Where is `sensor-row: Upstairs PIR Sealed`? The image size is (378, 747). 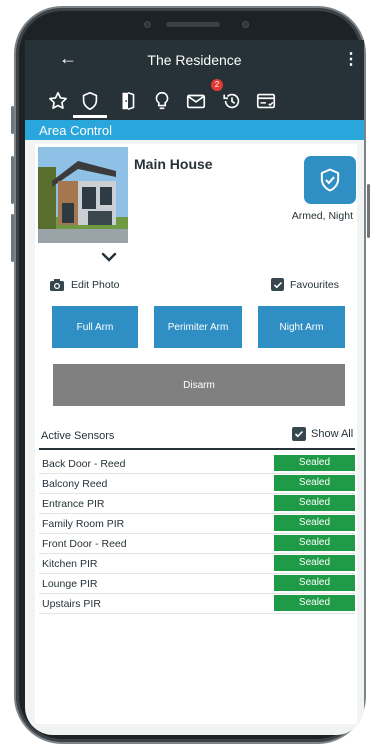 sensor-row: Upstairs PIR Sealed is located at coordinates (197, 604).